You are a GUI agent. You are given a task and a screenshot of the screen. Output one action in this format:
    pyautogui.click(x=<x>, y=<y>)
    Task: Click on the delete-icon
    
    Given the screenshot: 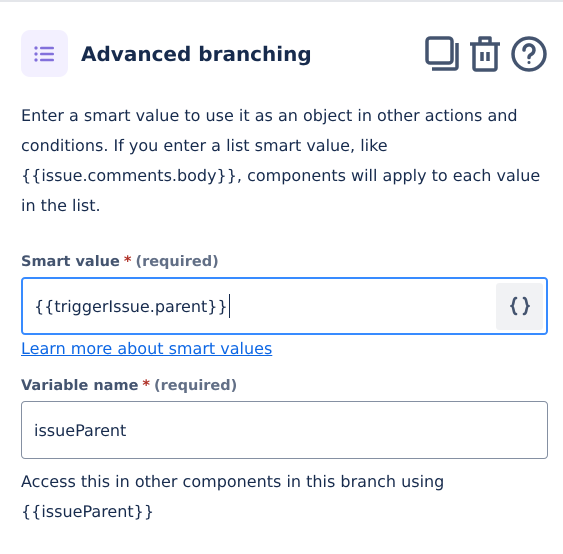 What is the action you would take?
    pyautogui.click(x=485, y=53)
    